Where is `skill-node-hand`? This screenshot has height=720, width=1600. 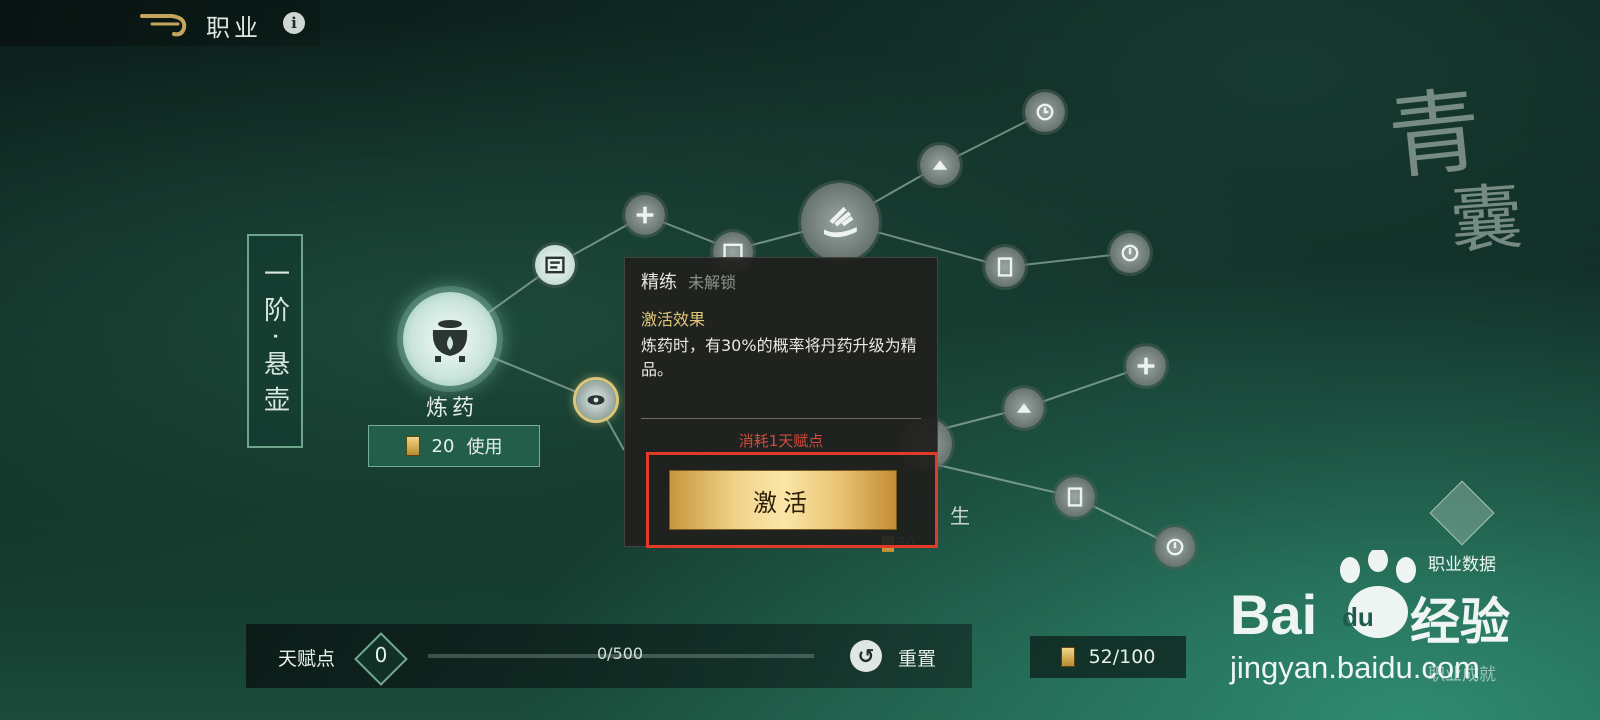 skill-node-hand is located at coordinates (840, 222).